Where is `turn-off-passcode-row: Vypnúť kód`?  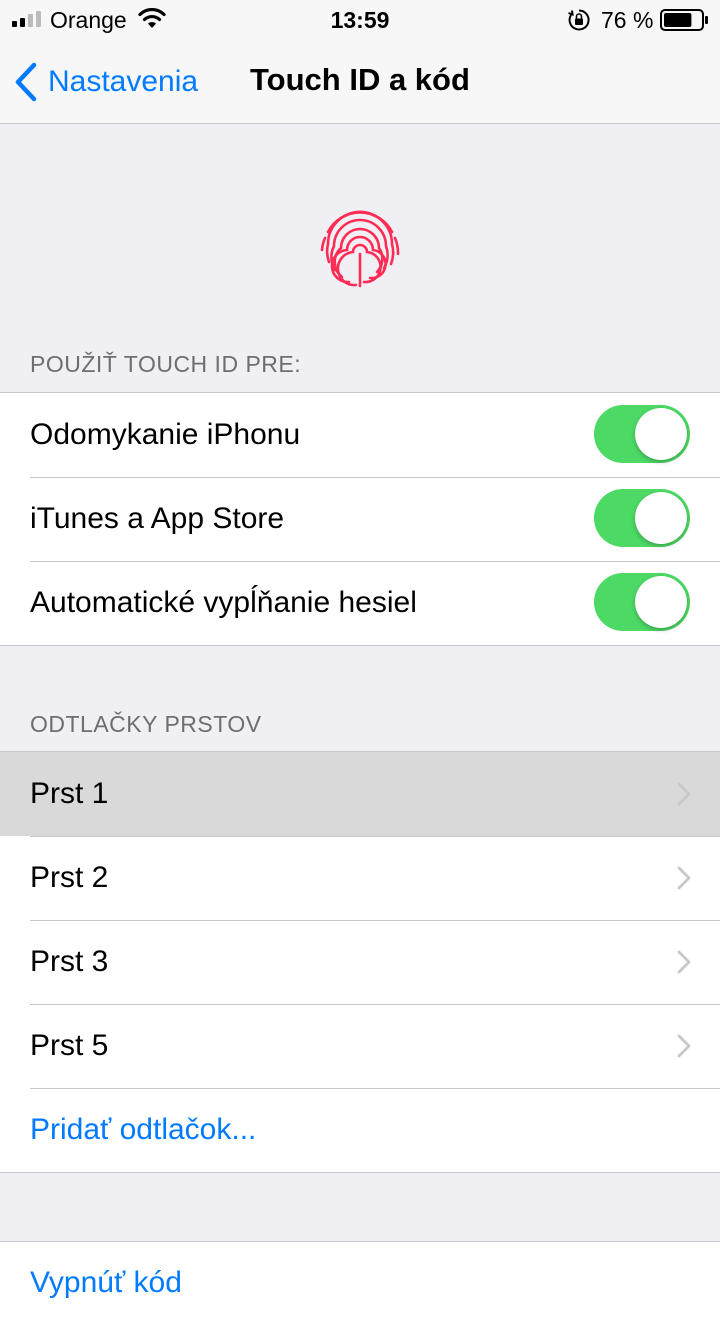
turn-off-passcode-row: Vypnúť kód is located at coordinates (360, 1284).